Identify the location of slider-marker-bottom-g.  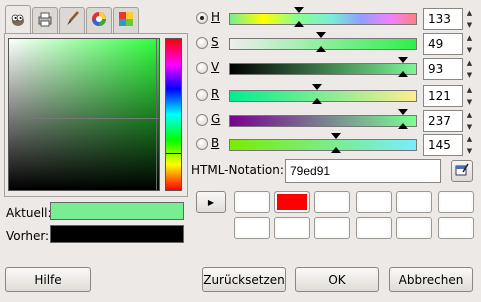
(402, 126).